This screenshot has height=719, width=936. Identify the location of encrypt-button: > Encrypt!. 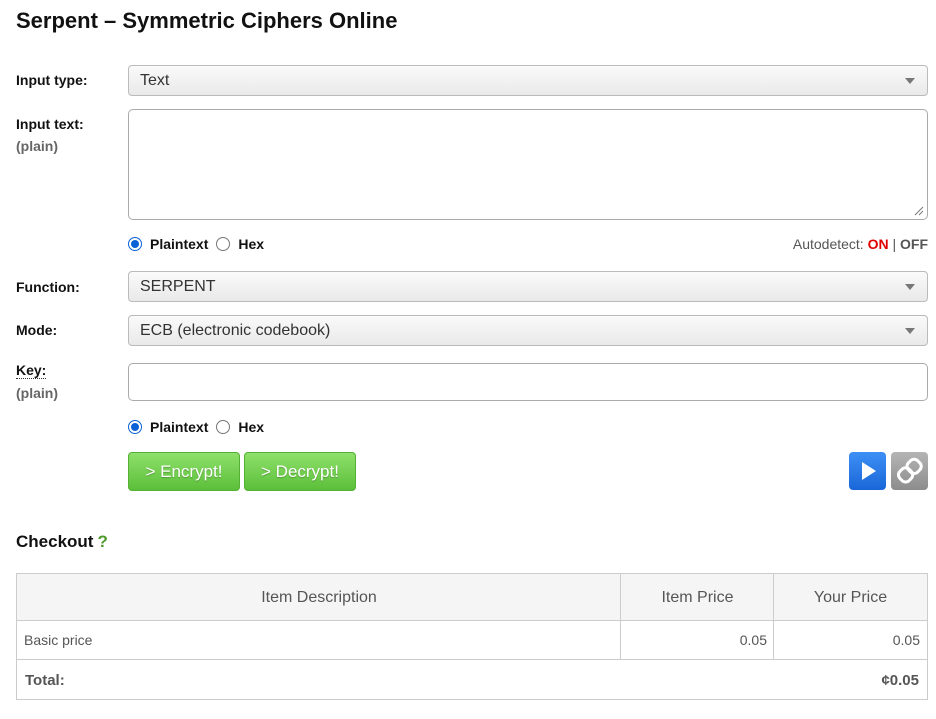
(184, 471).